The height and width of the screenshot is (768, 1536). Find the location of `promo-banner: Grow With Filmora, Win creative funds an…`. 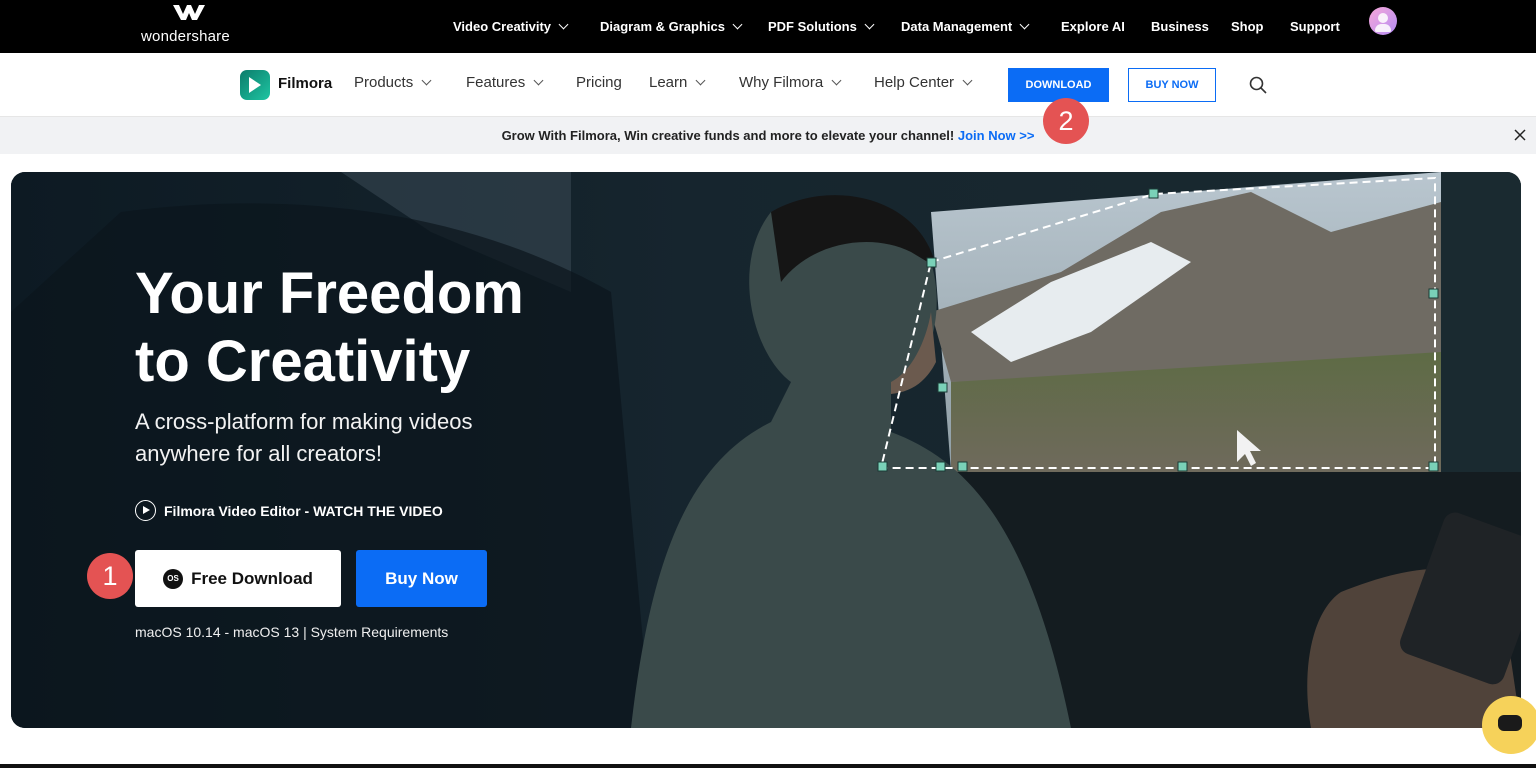

promo-banner: Grow With Filmora, Win creative funds an… is located at coordinates (768, 135).